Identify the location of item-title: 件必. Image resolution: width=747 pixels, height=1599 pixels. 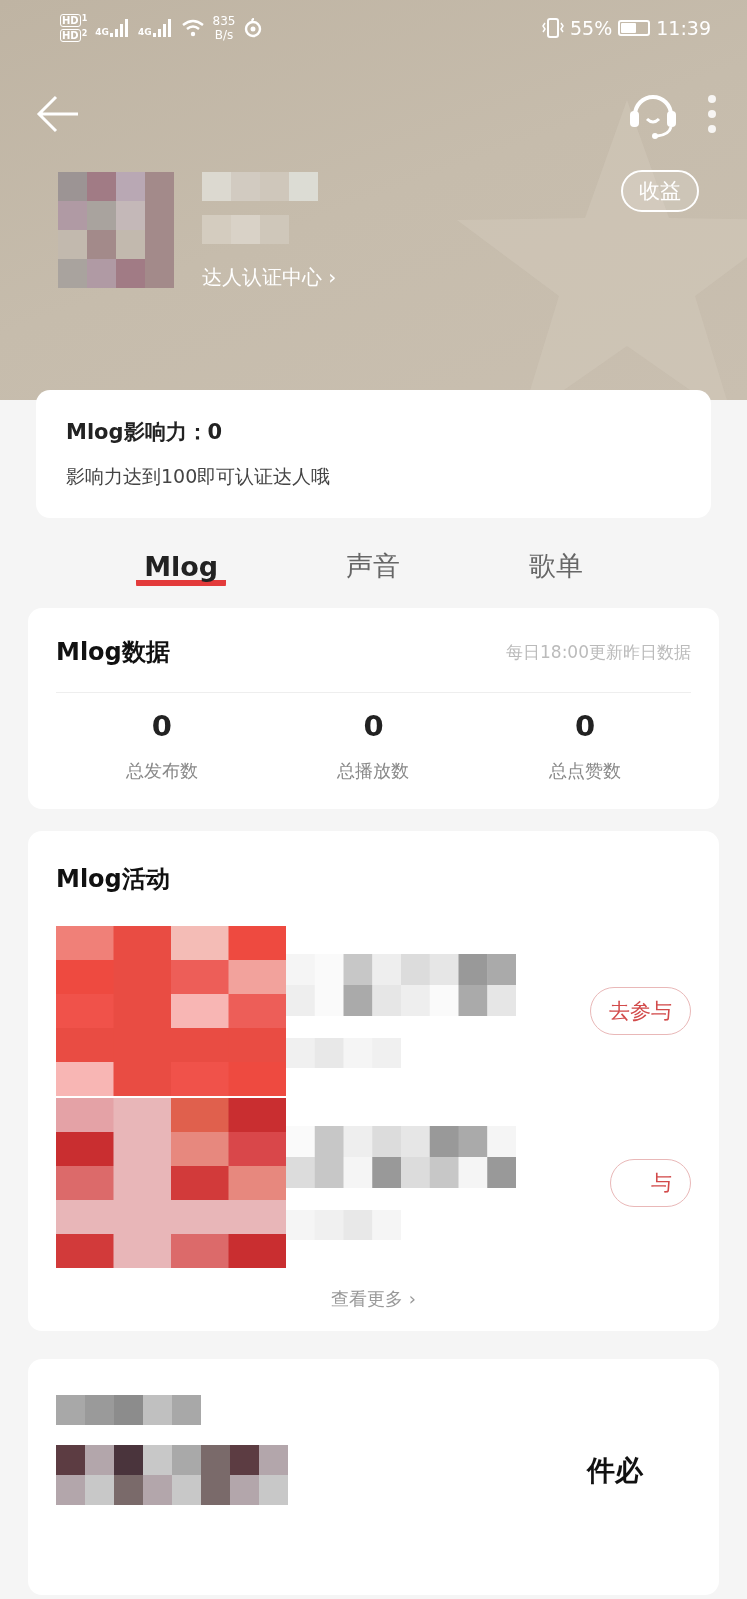
(615, 1471).